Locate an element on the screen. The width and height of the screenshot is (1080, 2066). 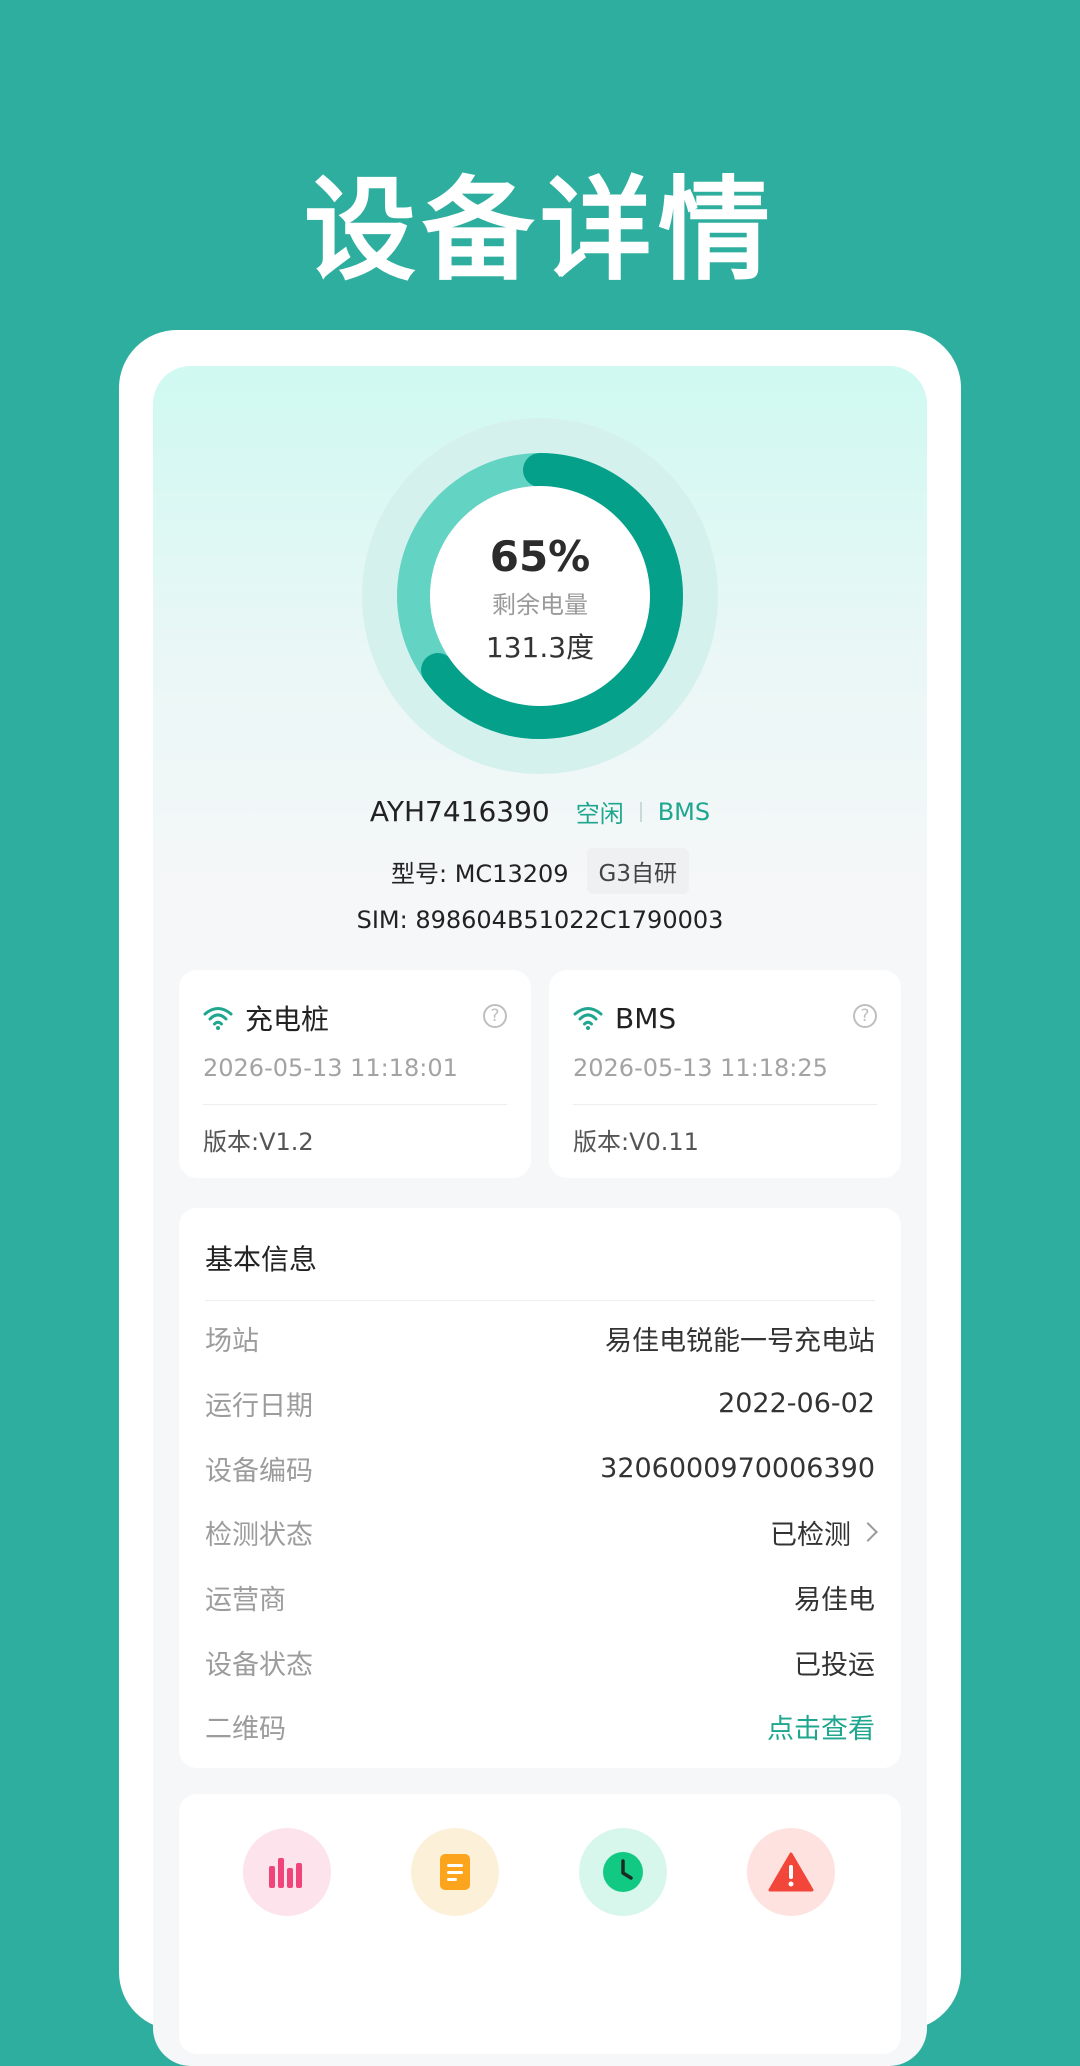
statistics-shortcut is located at coordinates (287, 1872).